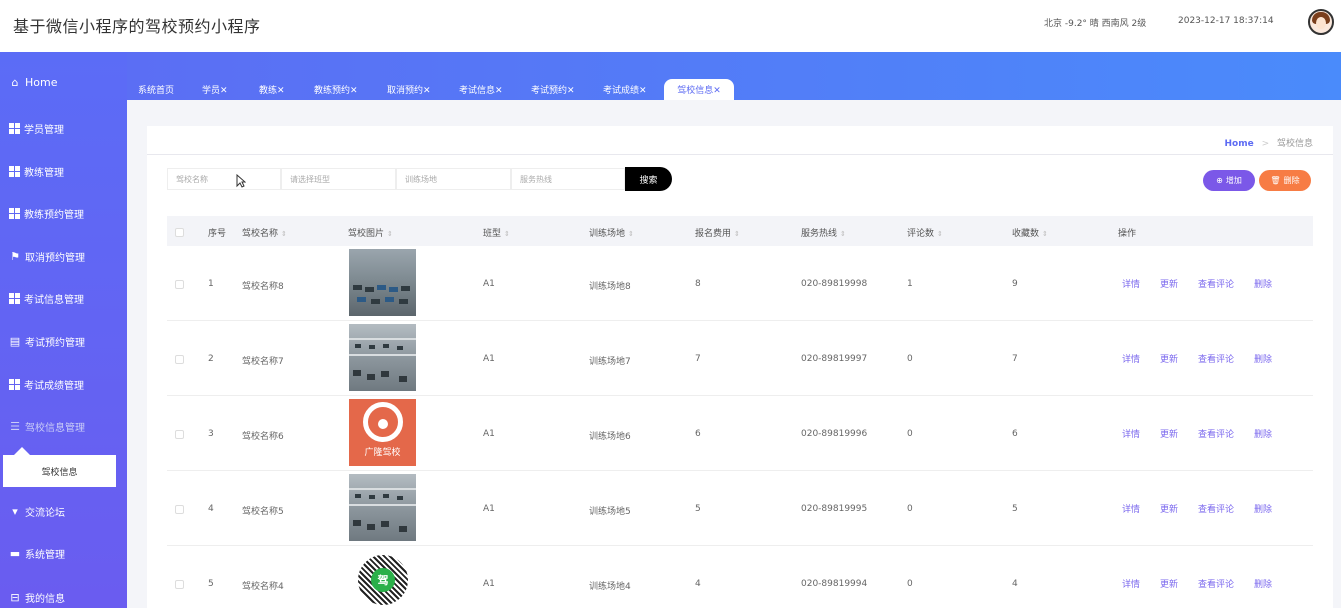  What do you see at coordinates (370, 232) in the screenshot?
I see `header-school-image: 驾校图片 ⇕` at bounding box center [370, 232].